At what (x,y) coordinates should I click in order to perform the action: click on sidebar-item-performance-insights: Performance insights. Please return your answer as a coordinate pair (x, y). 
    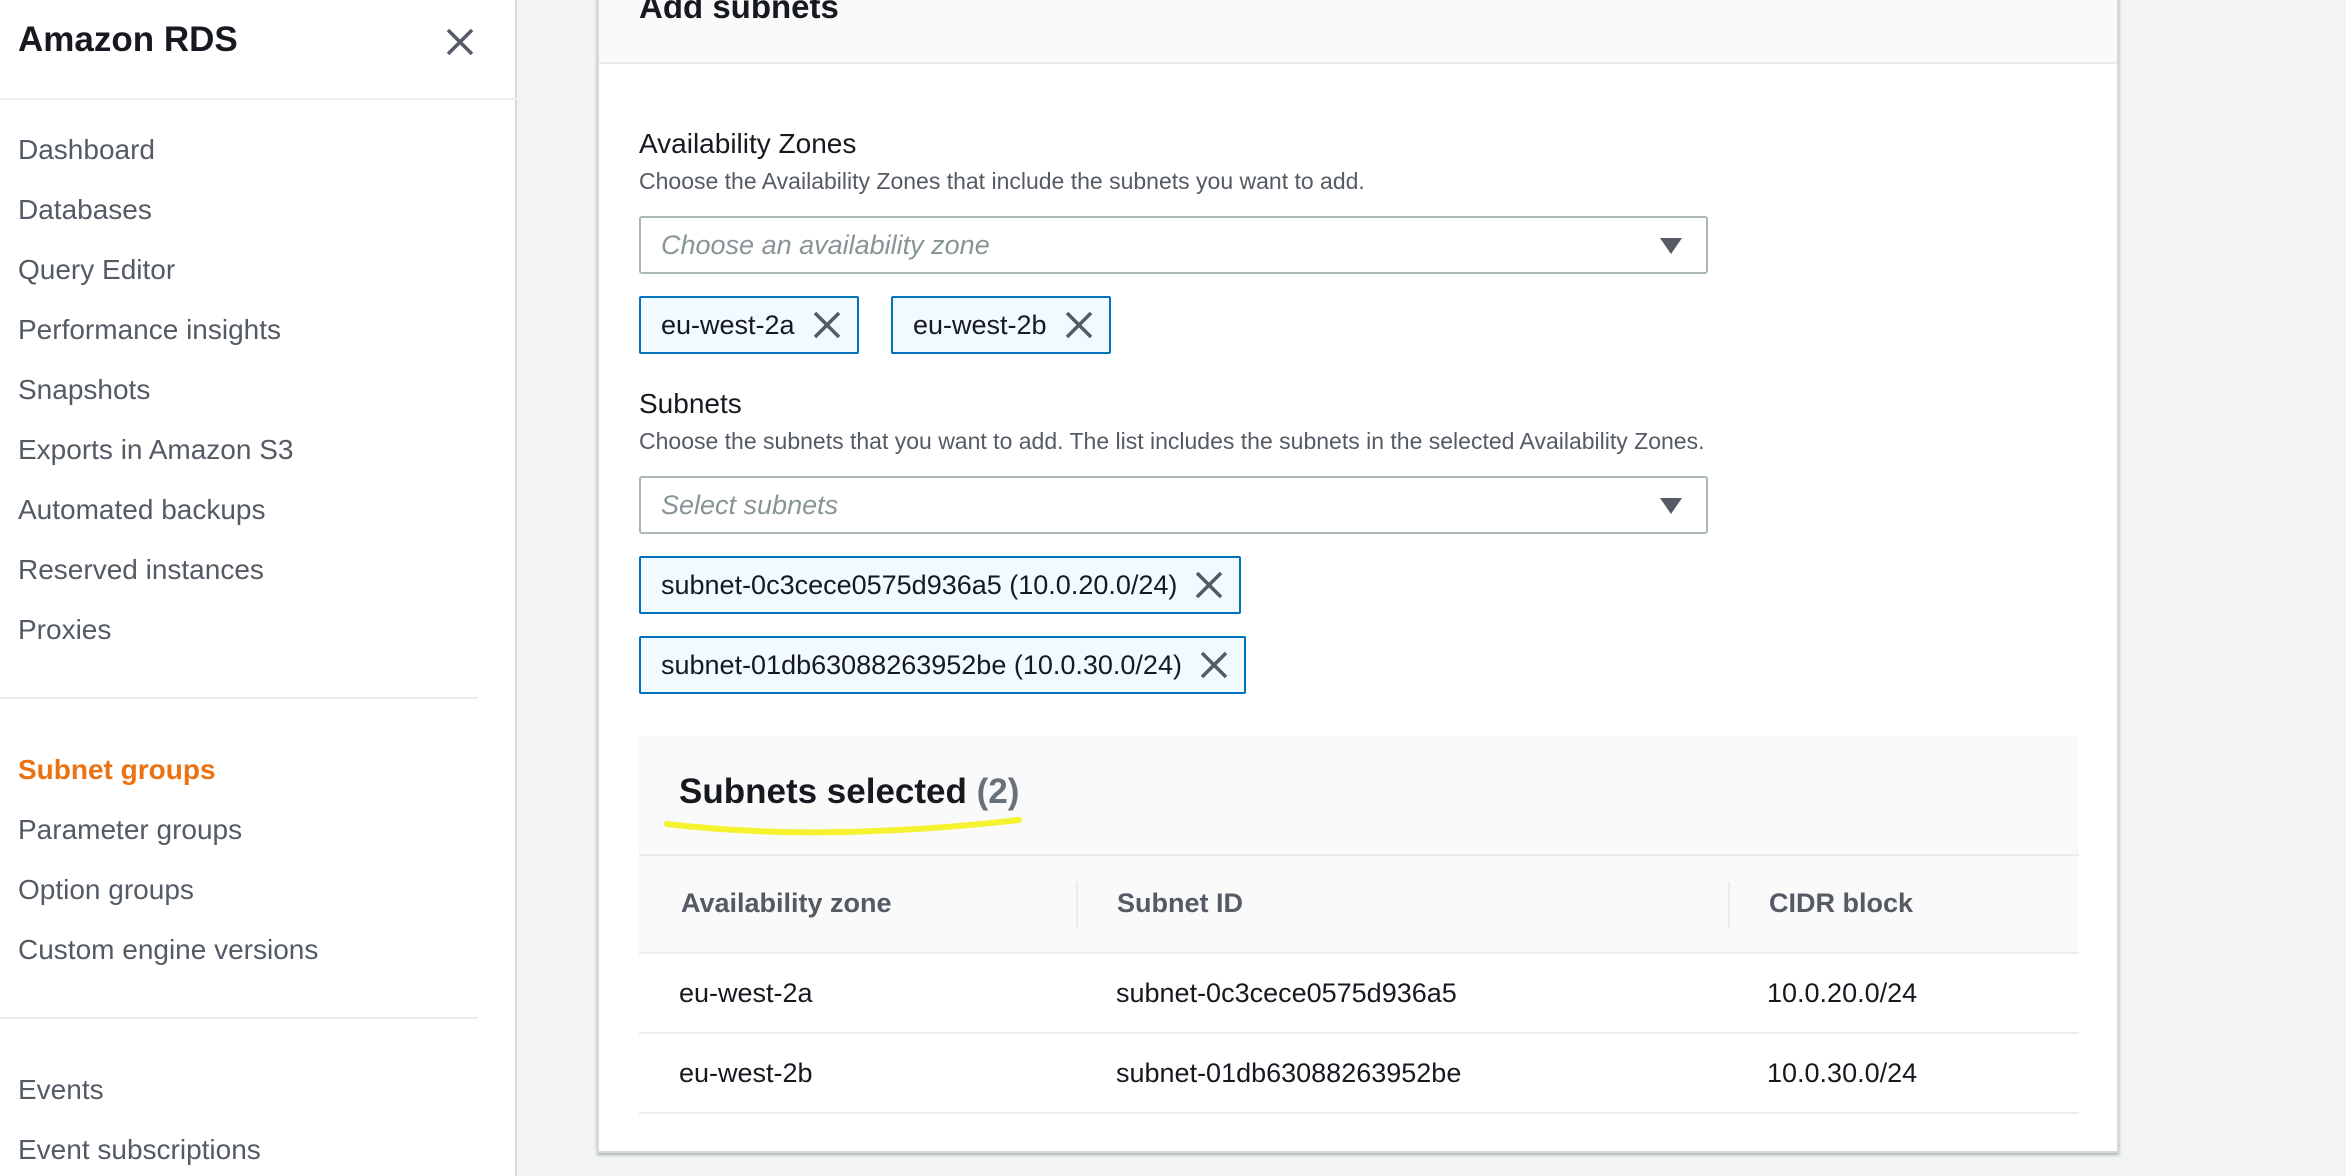
    Looking at the image, I should click on (149, 330).